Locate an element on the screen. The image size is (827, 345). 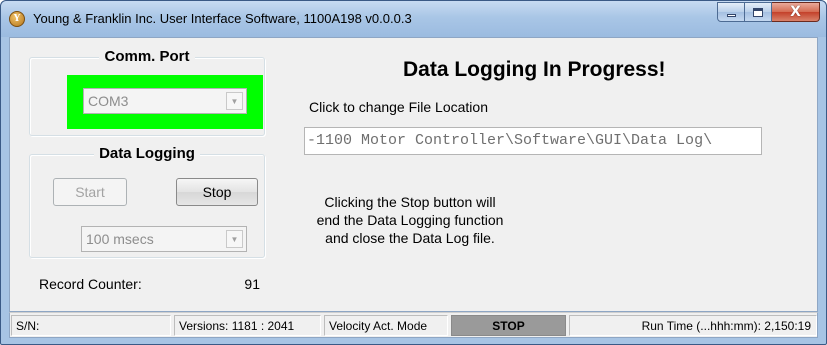
maximize-icon is located at coordinates (758, 12).